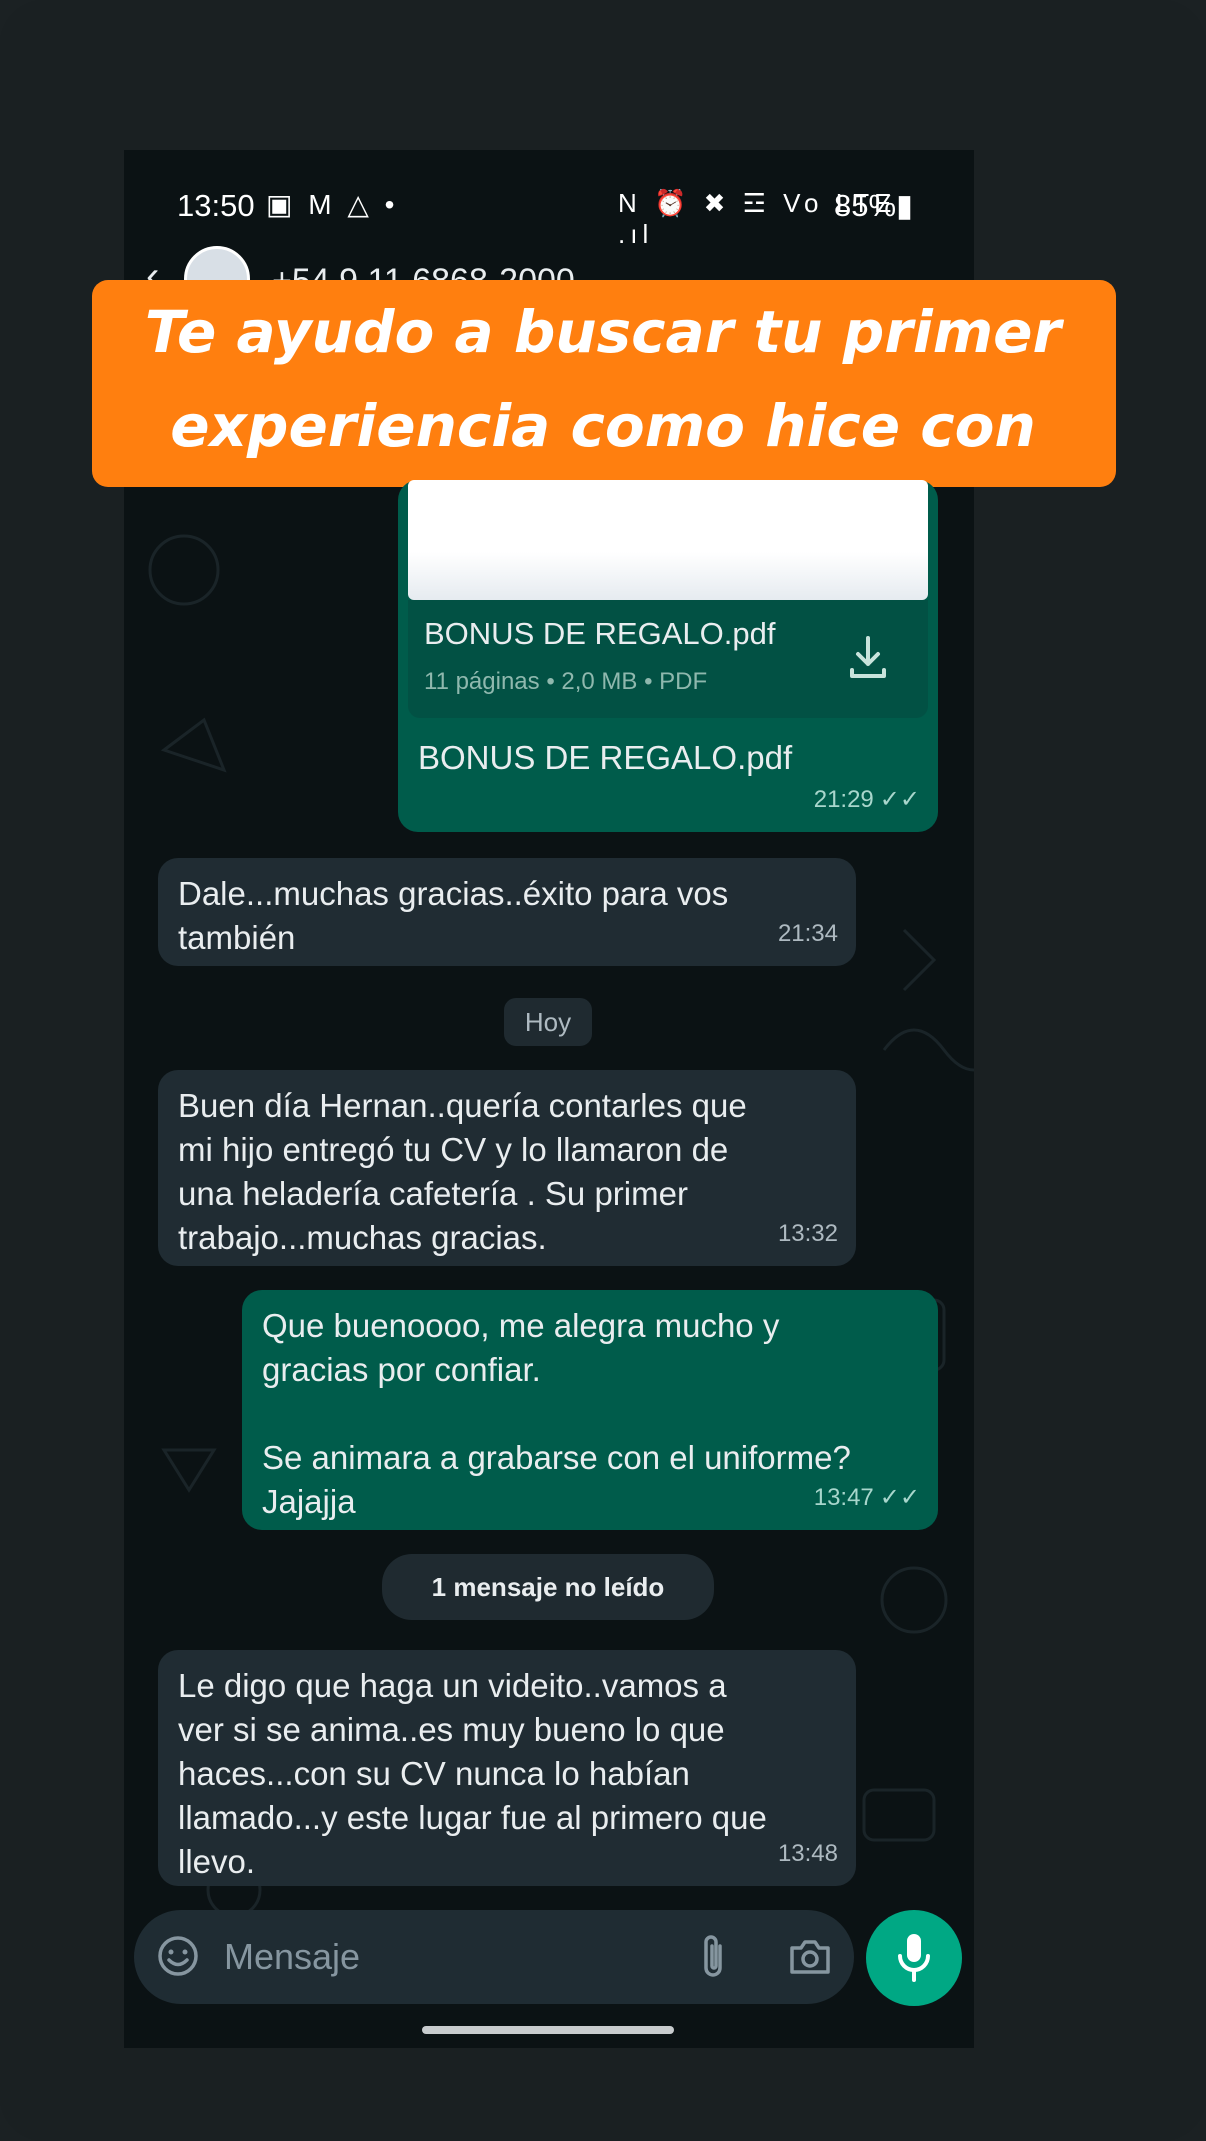 Image resolution: width=1206 pixels, height=2141 pixels. What do you see at coordinates (605, 757) in the screenshot?
I see `message-caption: BONUS DE REGALO.pdf` at bounding box center [605, 757].